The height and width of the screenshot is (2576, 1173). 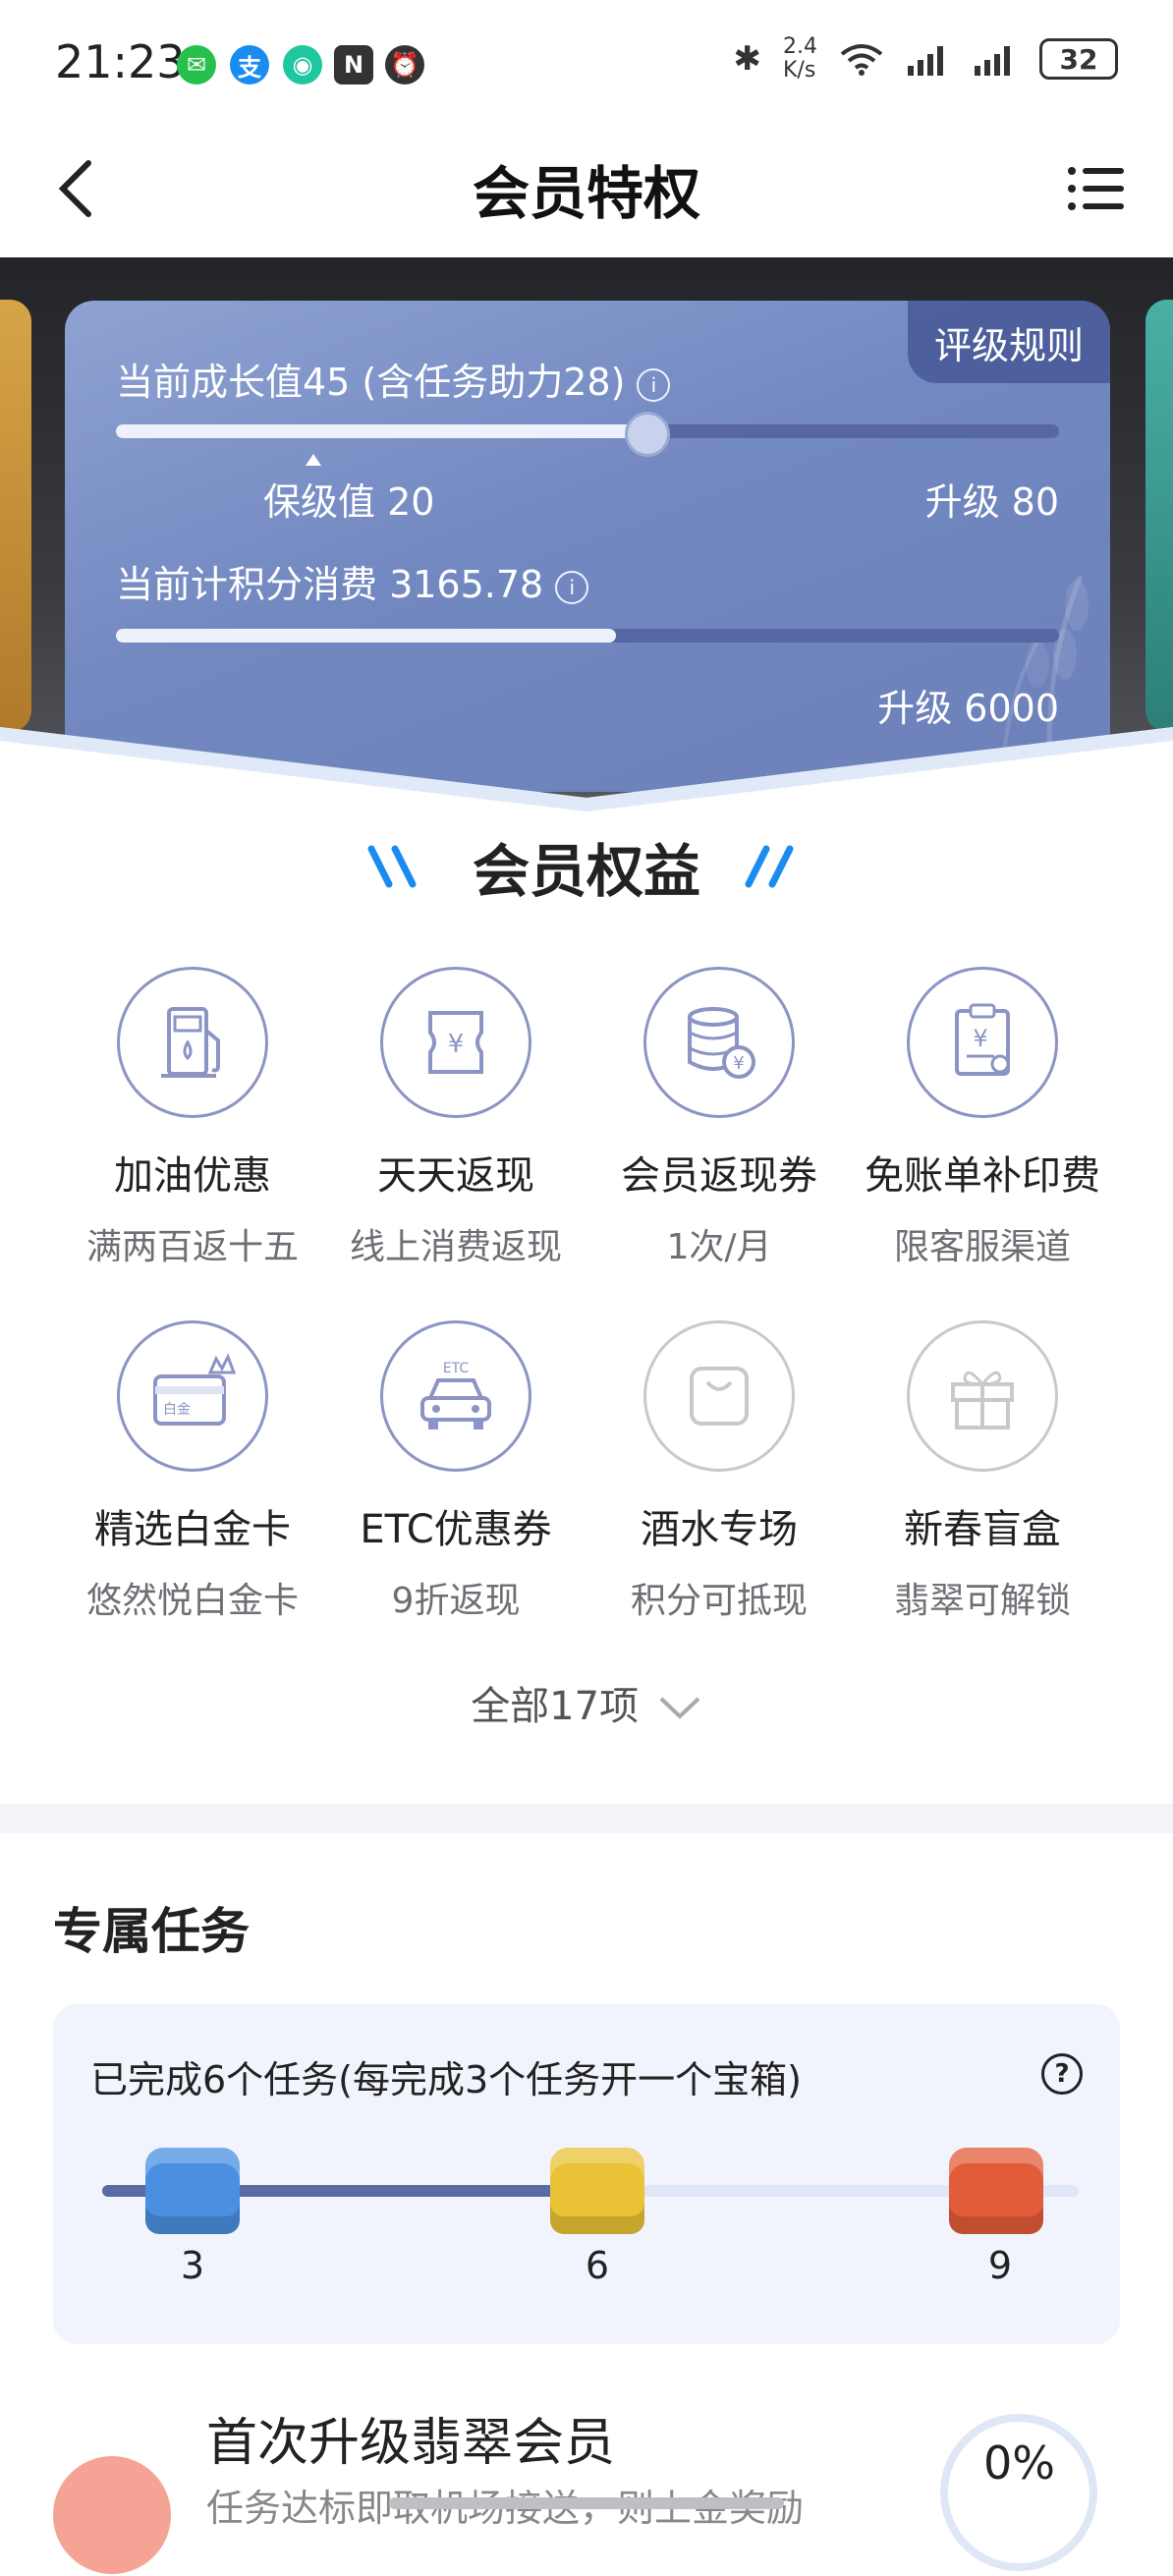 I want to click on benefit-cashback-coupon: ¥ 会员返现券 1次/月, so click(x=719, y=1118).